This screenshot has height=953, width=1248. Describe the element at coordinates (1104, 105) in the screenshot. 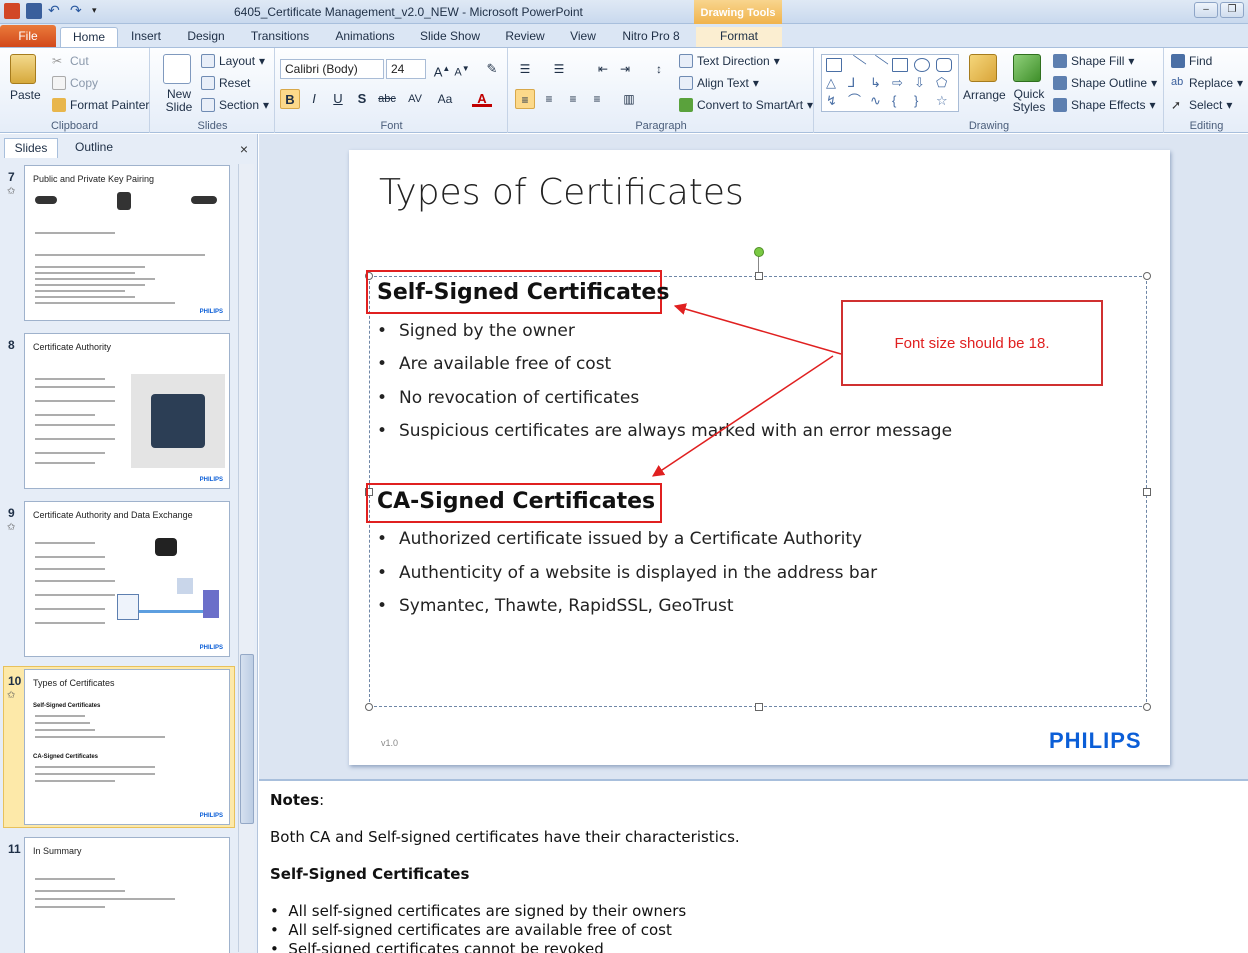

I see `shape-effects-button: Shape Effects ▾` at that location.